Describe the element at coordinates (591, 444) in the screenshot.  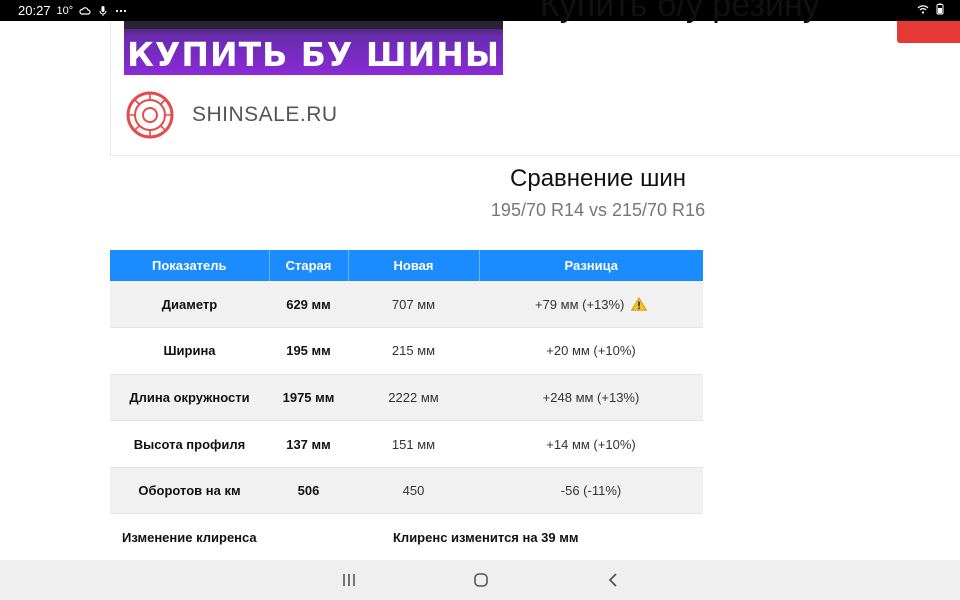
I see `row-diff-value: +14 мм (+10%)` at that location.